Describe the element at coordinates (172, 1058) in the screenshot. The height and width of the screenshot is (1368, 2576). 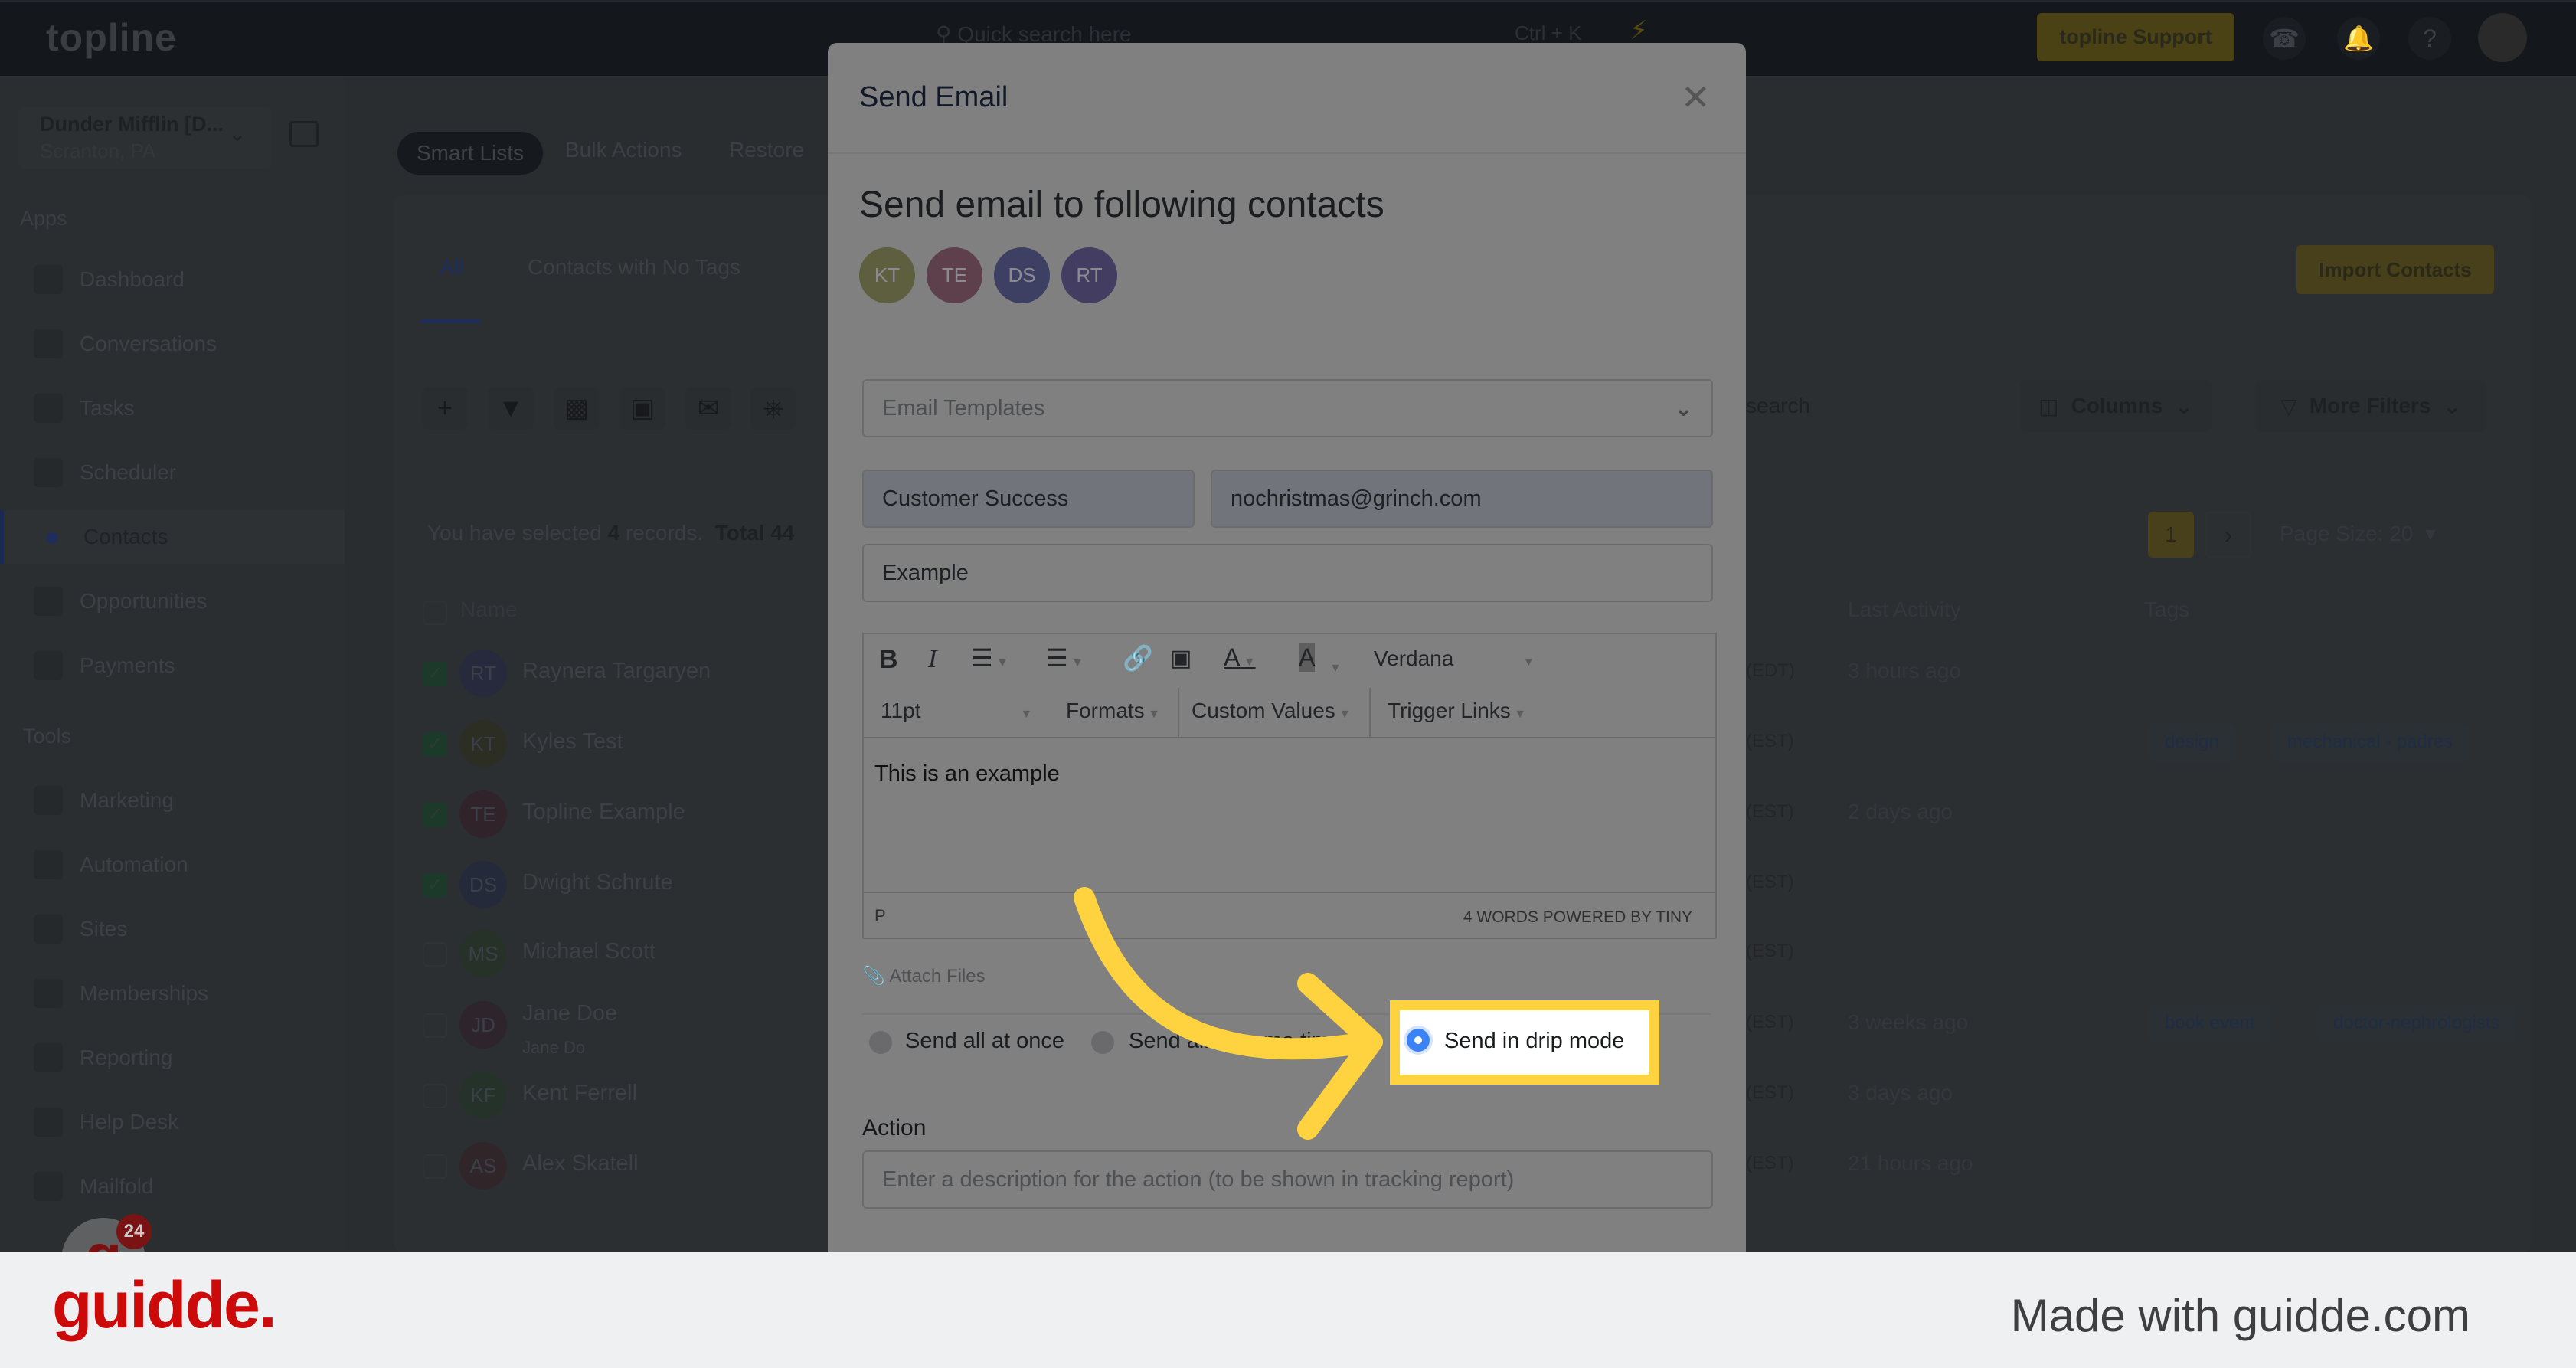
I see `sidebar-item-reporting: Reporting` at that location.